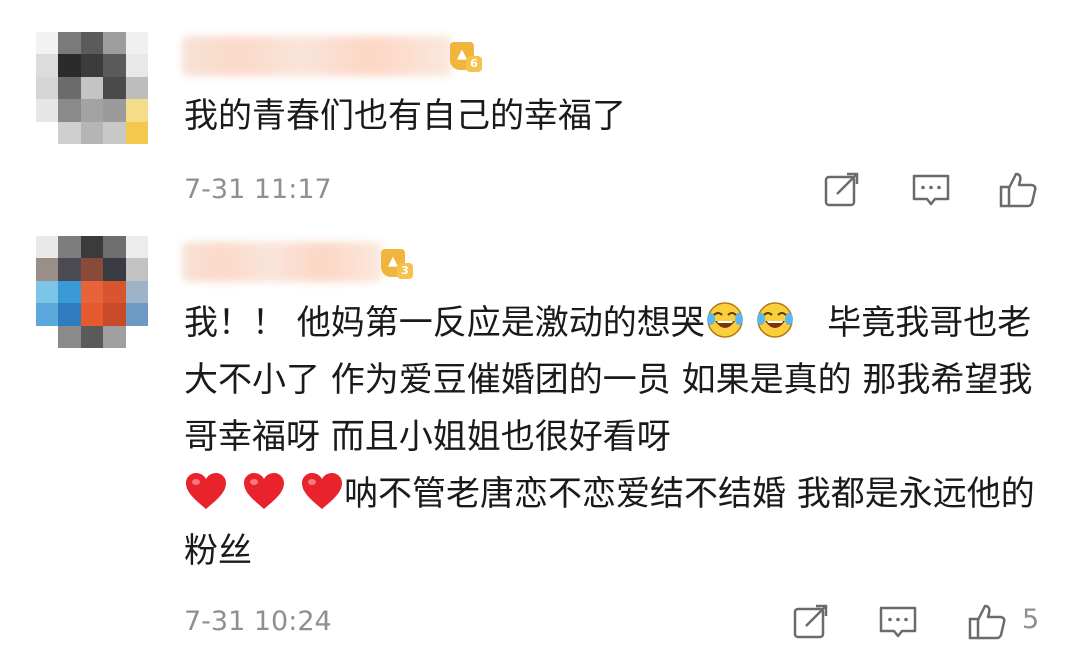 The image size is (1080, 657). Describe the element at coordinates (405, 271) in the screenshot. I see `level-number: 3` at that location.